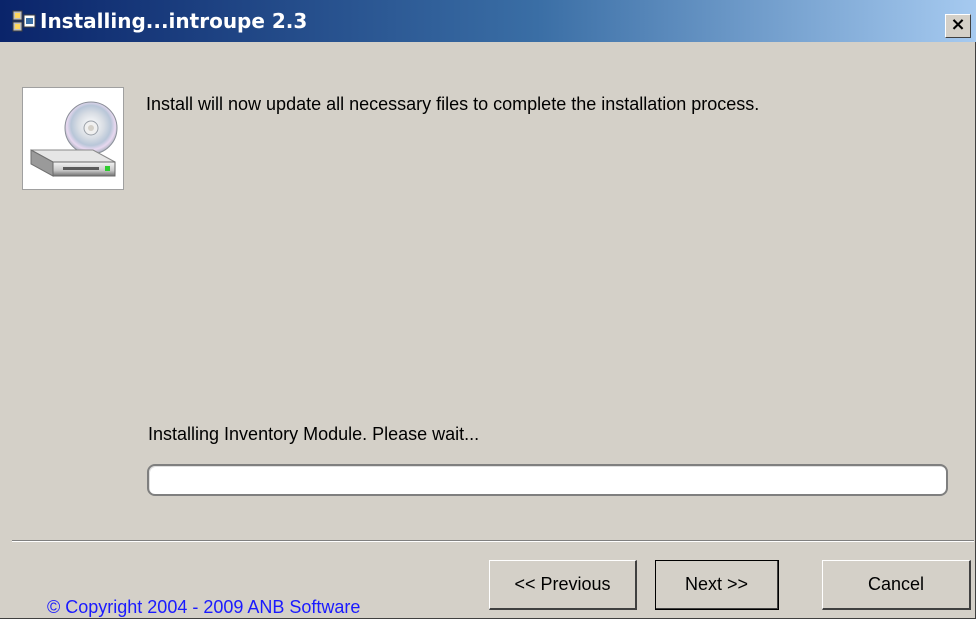 The height and width of the screenshot is (619, 976). I want to click on next-button: Next >>, so click(717, 585).